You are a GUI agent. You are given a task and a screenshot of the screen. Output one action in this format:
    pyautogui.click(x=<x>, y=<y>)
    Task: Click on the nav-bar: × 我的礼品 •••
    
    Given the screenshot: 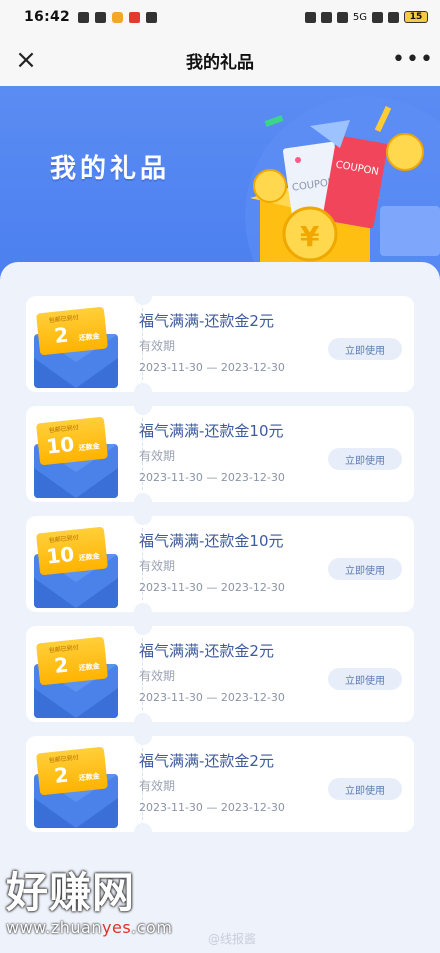 What is the action you would take?
    pyautogui.click(x=220, y=60)
    